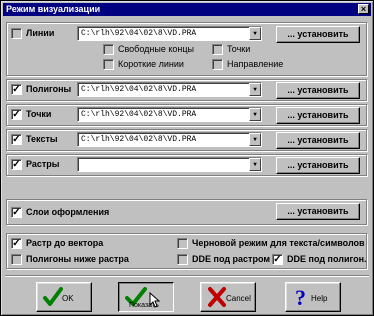 The image size is (374, 316). Describe the element at coordinates (16, 212) in the screenshot. I see `layout-layers-checkbox: ✓` at that location.